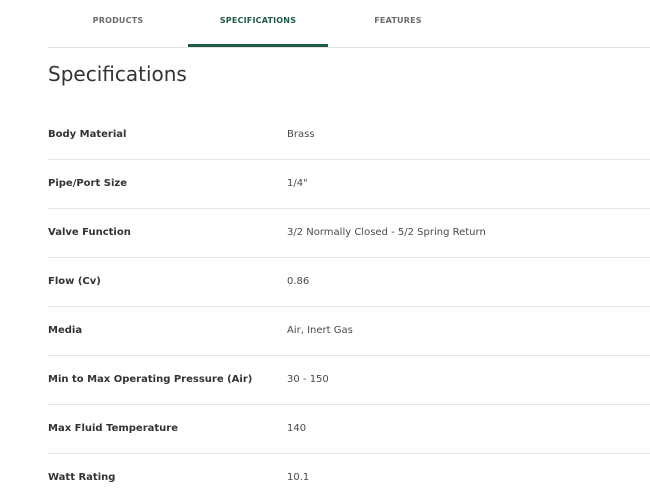 Image resolution: width=650 pixels, height=502 pixels. What do you see at coordinates (349, 429) in the screenshot?
I see `spec-row-max-fluid-temperature: Max Fluid Temperature 140` at bounding box center [349, 429].